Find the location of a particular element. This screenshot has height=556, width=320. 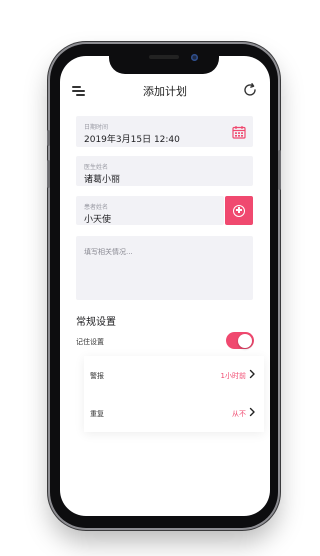

remember-settings-label: 记住设置 is located at coordinates (90, 342).